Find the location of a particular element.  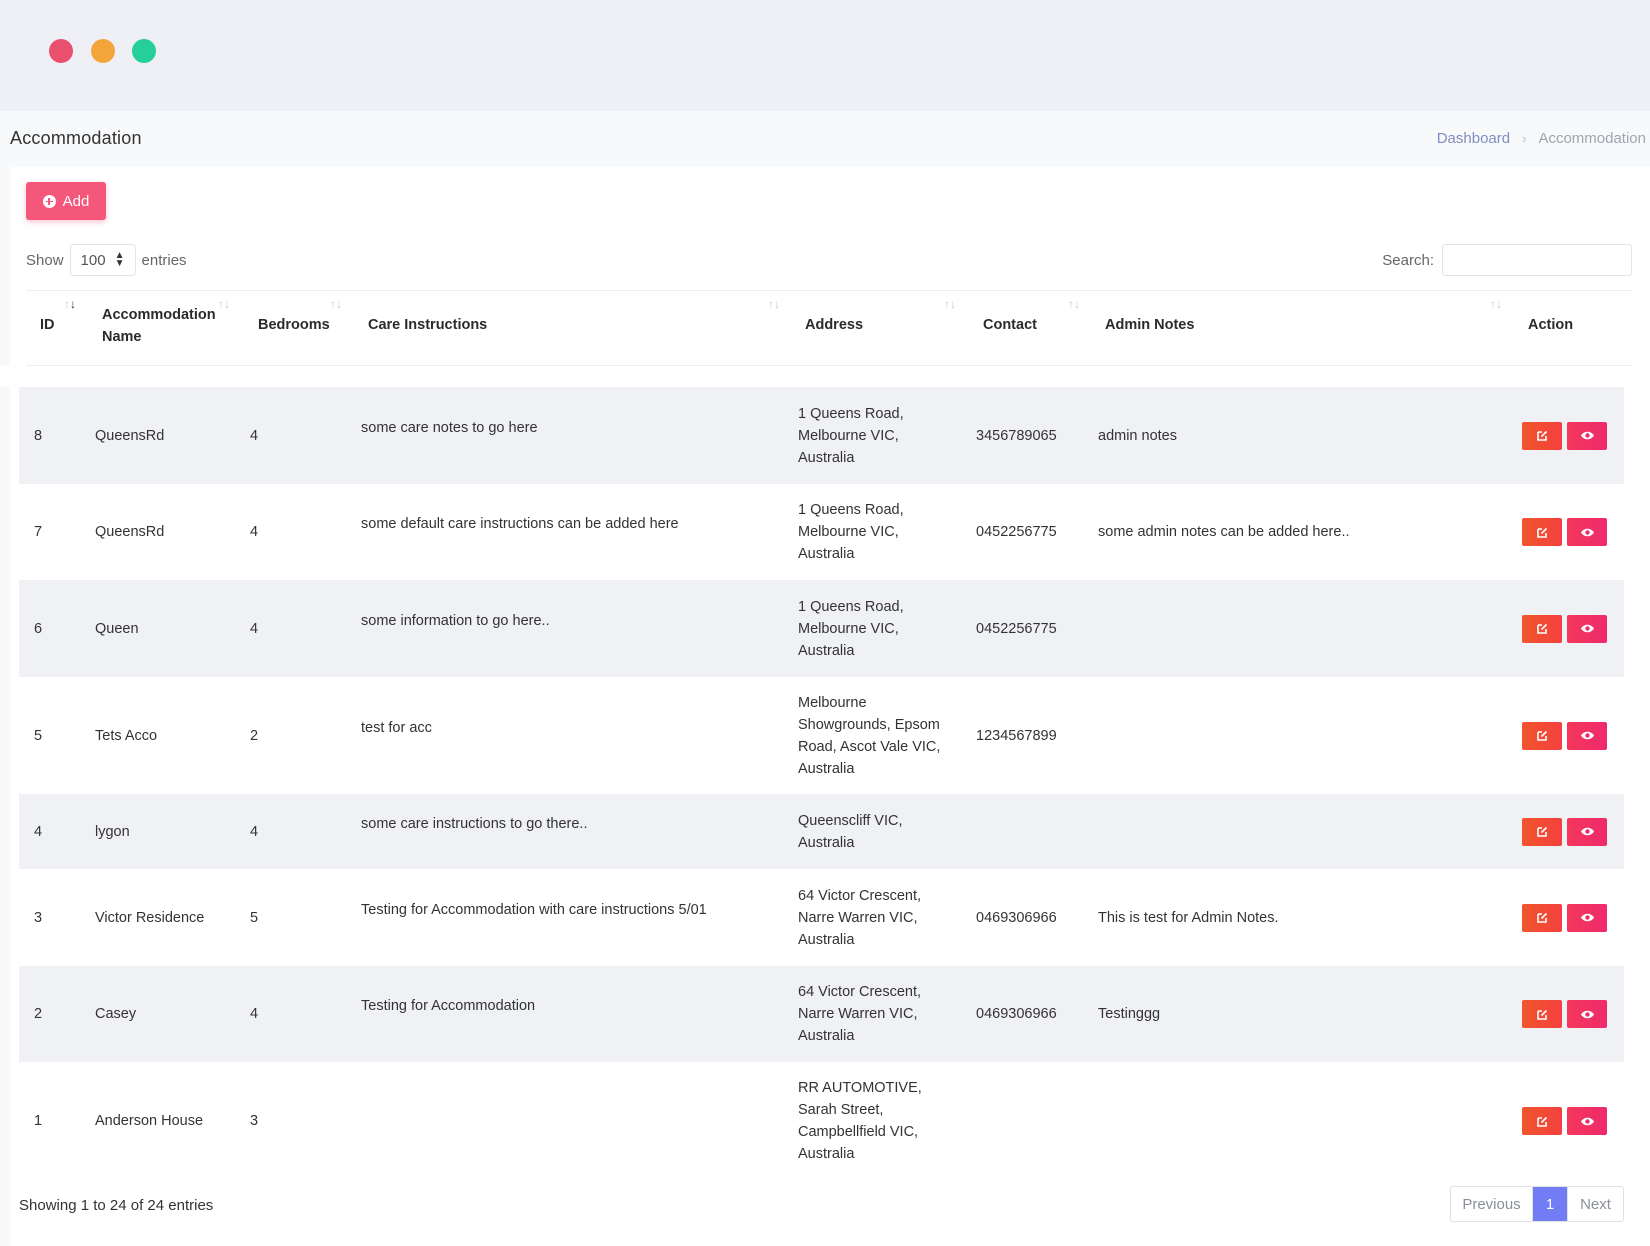

search-input is located at coordinates (1537, 260).